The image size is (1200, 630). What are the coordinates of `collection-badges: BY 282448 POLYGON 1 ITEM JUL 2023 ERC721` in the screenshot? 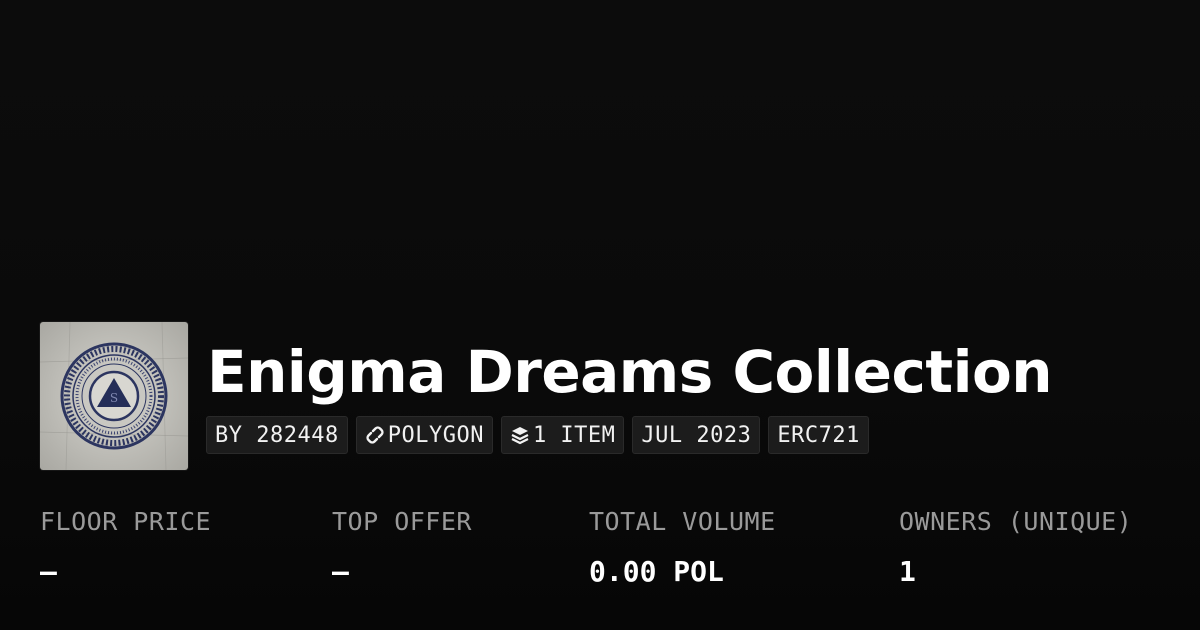 It's located at (537, 435).